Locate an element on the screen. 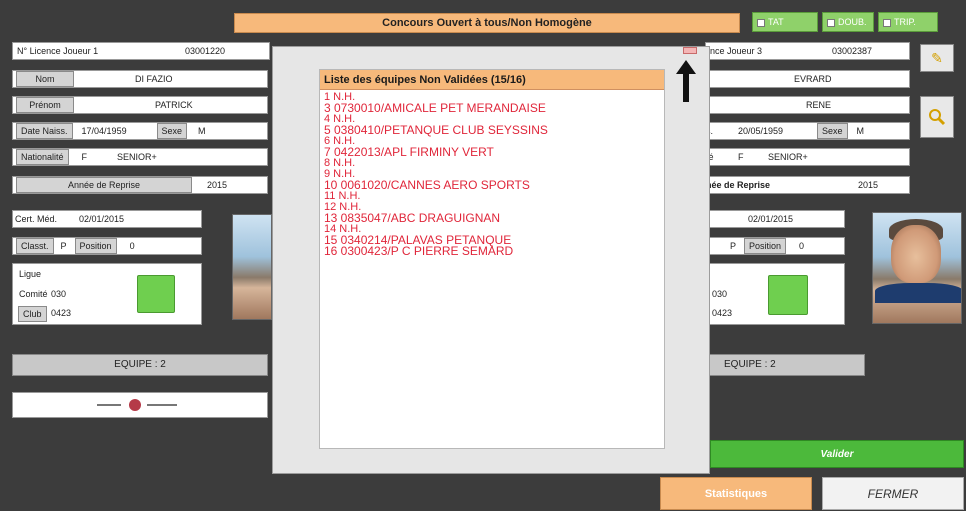  mode-trip-button: TRIP. is located at coordinates (908, 22).